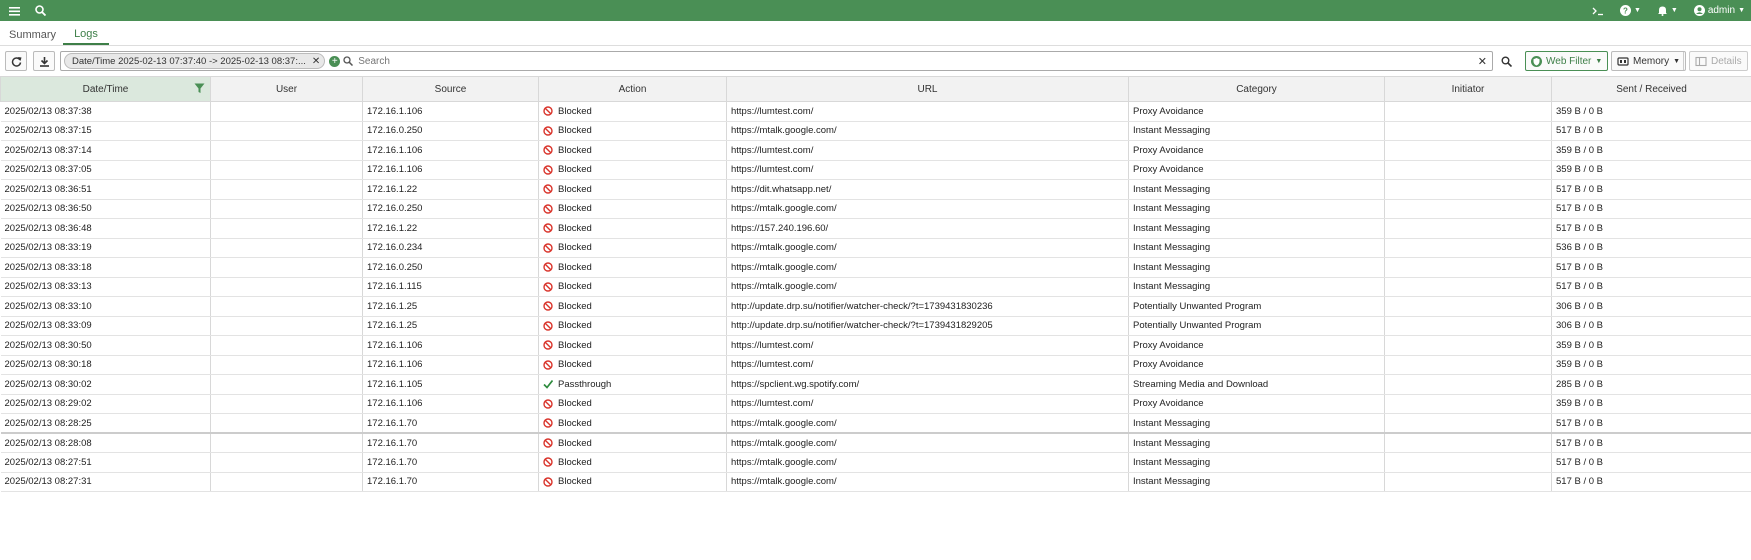 The image size is (1751, 560). What do you see at coordinates (1506, 61) in the screenshot?
I see `search-submit-button` at bounding box center [1506, 61].